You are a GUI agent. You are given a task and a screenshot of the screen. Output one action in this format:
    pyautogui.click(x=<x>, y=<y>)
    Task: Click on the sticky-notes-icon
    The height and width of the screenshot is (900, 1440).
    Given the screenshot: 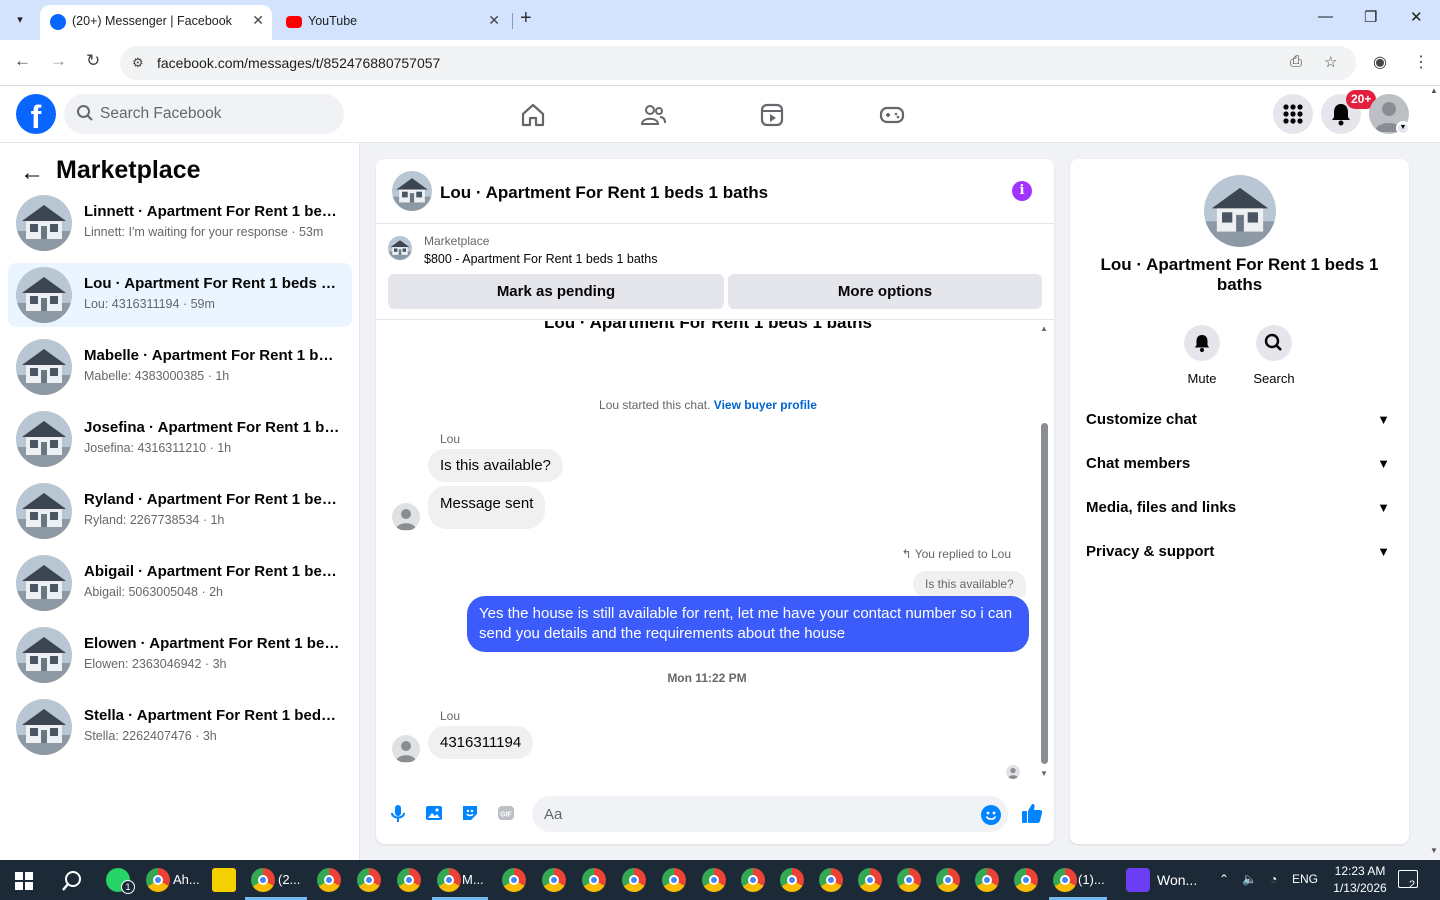 What is the action you would take?
    pyautogui.click(x=224, y=880)
    